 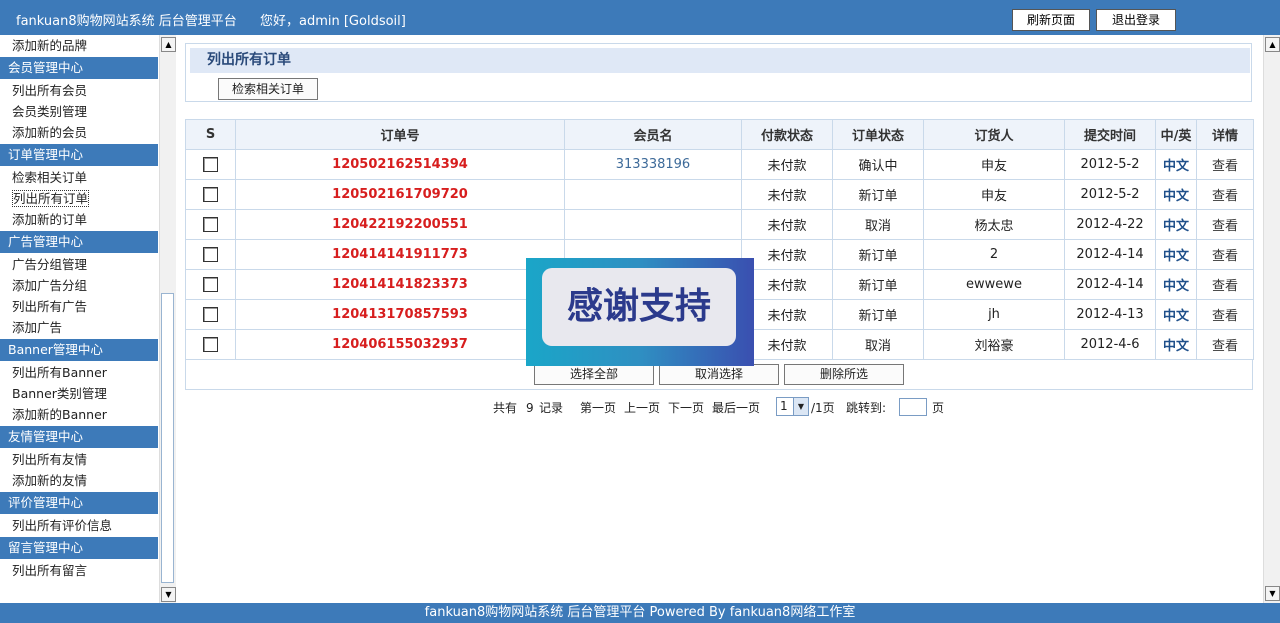 What do you see at coordinates (79, 372) in the screenshot?
I see `sidebar-item: 列出所有Banner` at bounding box center [79, 372].